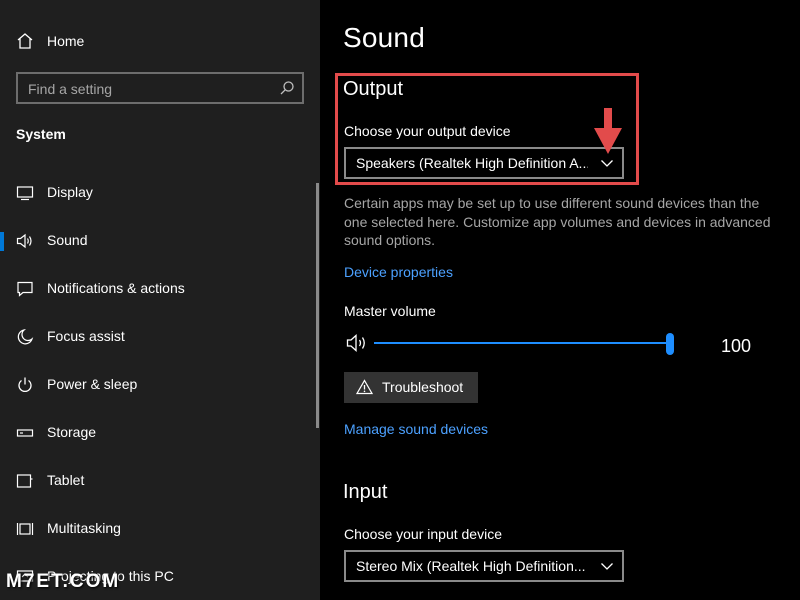 This screenshot has width=800, height=600. I want to click on home-label: Home, so click(66, 41).